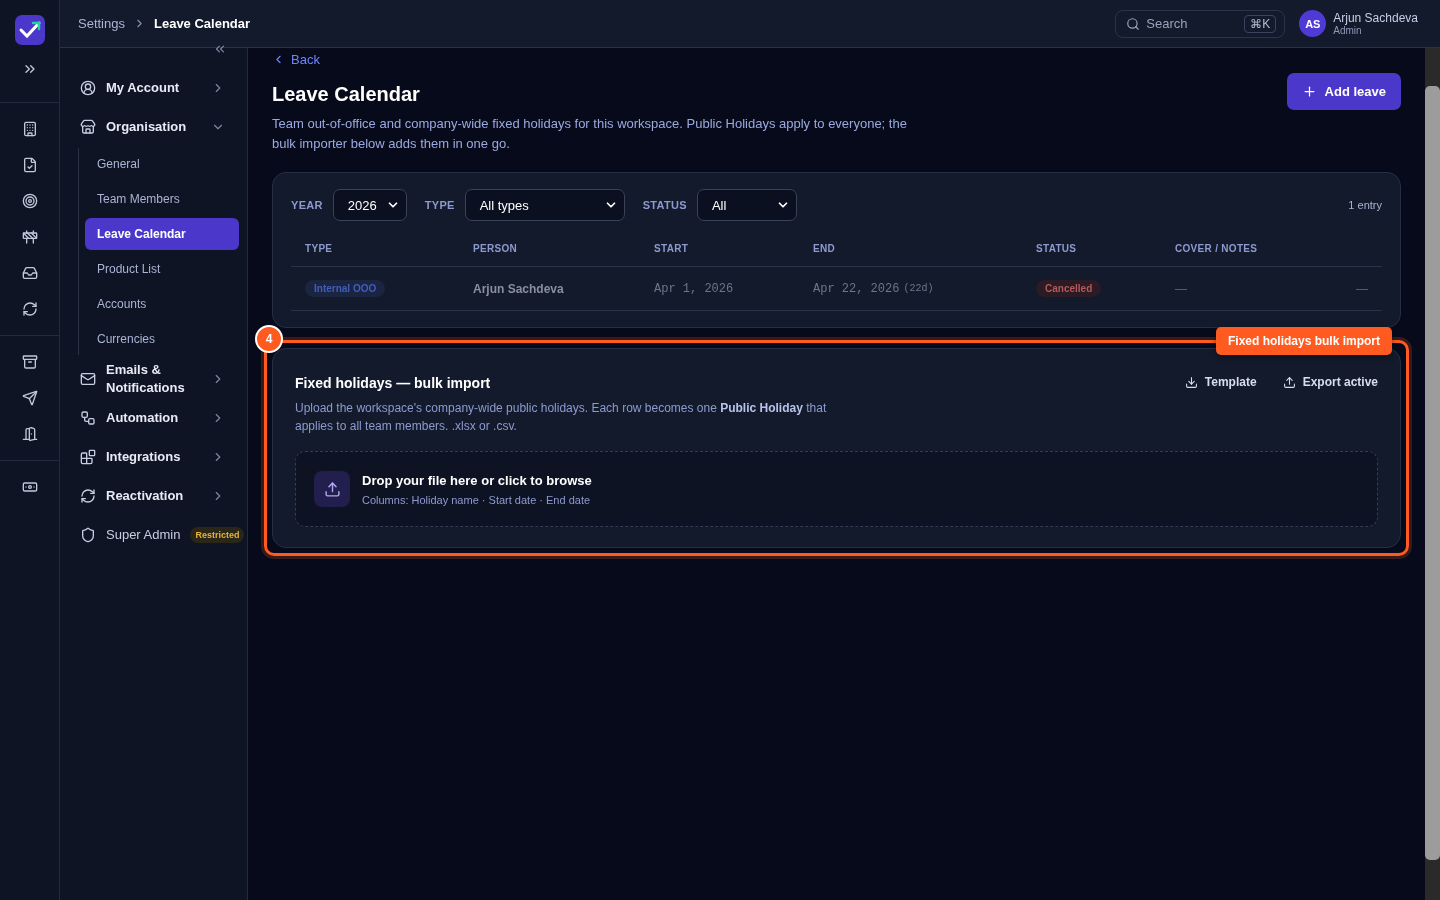 Image resolution: width=1440 pixels, height=900 pixels. What do you see at coordinates (1303, 341) in the screenshot?
I see `annotation-label: Fixed holidays bulk import` at bounding box center [1303, 341].